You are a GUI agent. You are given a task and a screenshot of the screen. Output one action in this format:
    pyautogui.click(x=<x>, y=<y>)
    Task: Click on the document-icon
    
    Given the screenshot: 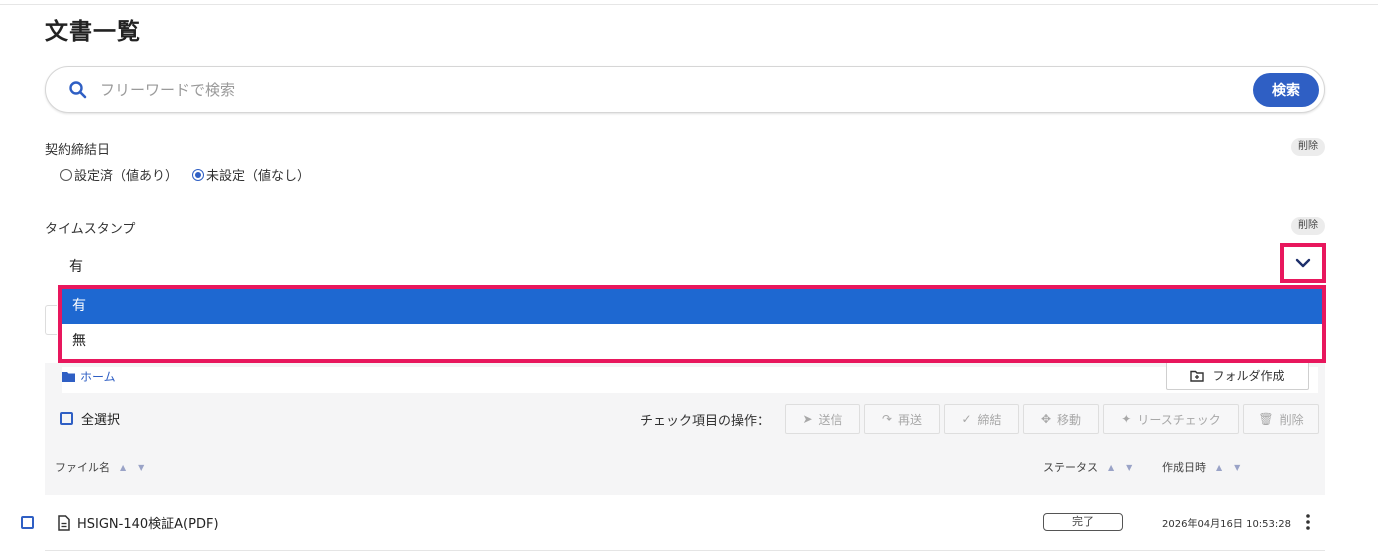 What is the action you would take?
    pyautogui.click(x=64, y=522)
    